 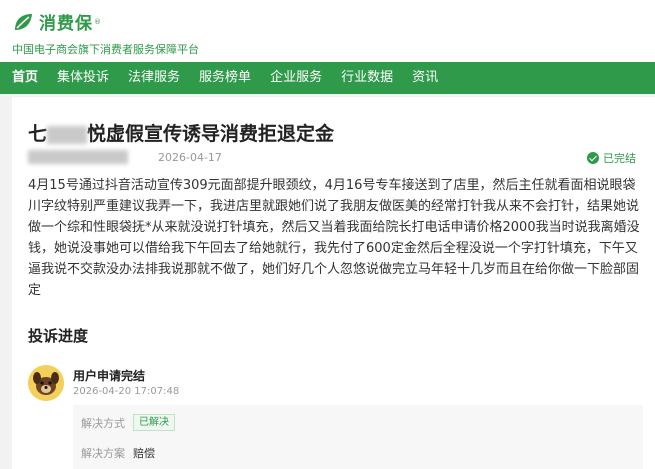 What do you see at coordinates (128, 422) in the screenshot?
I see `resolution-method-row: 解决方式 已解决` at bounding box center [128, 422].